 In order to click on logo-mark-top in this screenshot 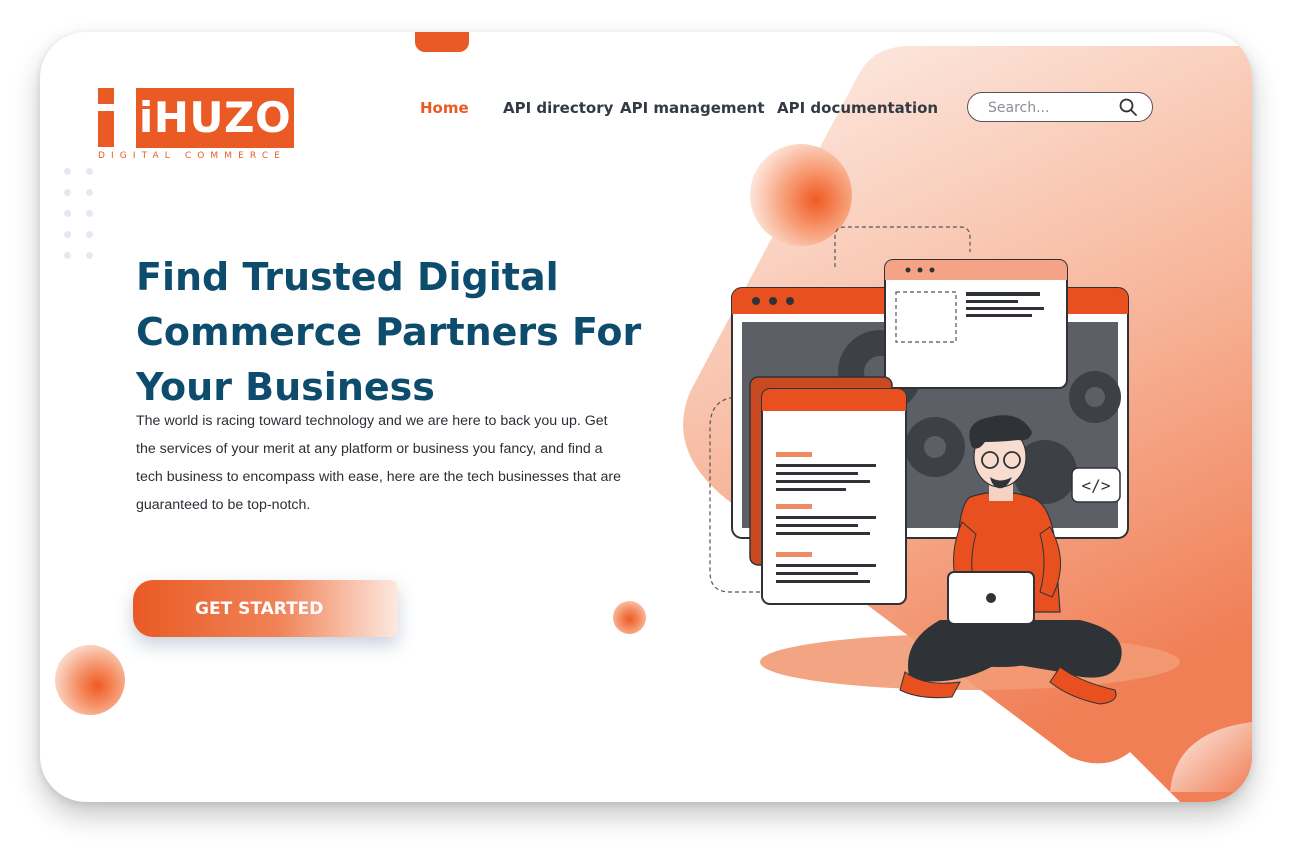, I will do `click(106, 96)`.